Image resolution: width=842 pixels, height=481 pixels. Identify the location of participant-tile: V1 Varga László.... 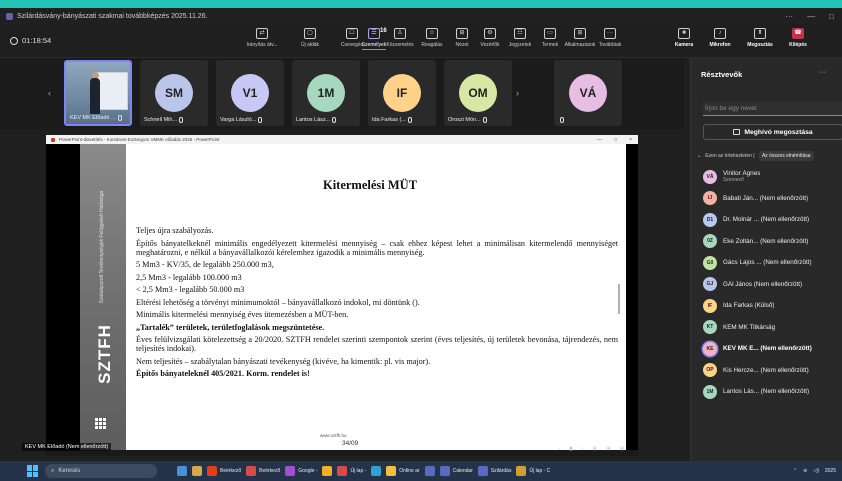
(250, 93).